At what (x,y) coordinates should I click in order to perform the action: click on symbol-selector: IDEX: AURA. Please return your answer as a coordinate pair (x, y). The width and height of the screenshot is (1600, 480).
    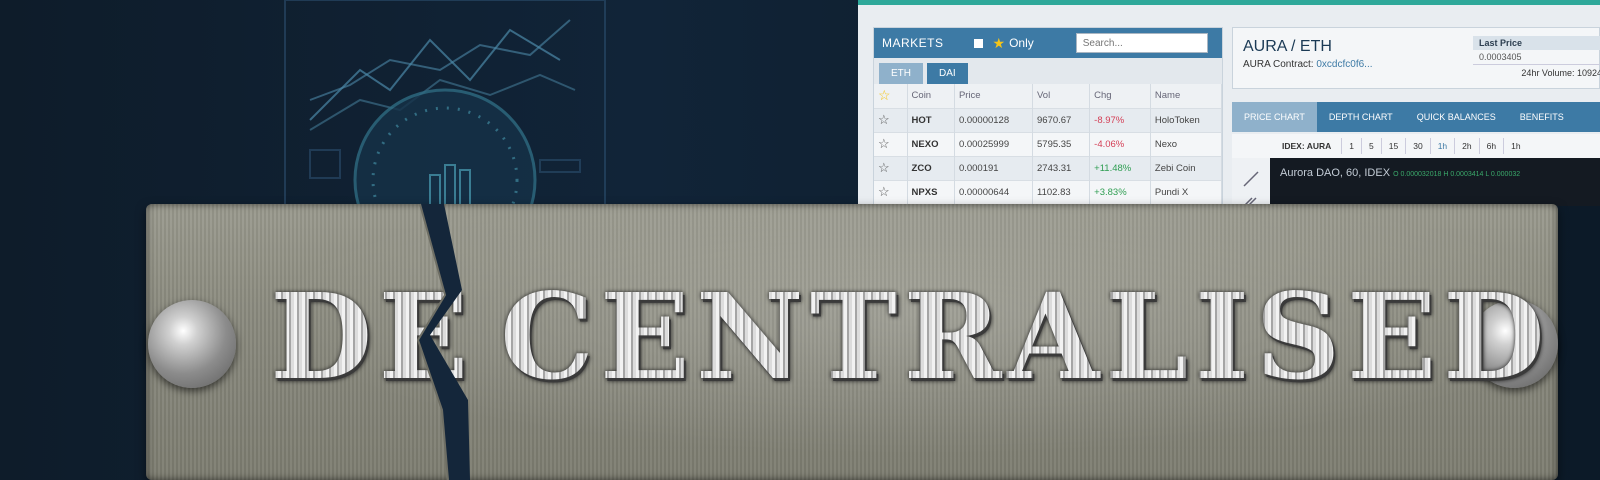
    Looking at the image, I should click on (1306, 146).